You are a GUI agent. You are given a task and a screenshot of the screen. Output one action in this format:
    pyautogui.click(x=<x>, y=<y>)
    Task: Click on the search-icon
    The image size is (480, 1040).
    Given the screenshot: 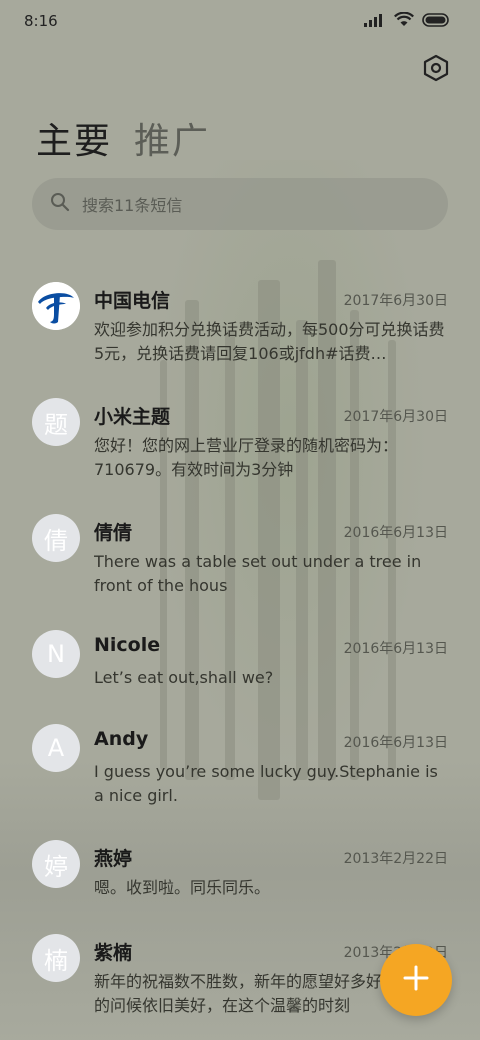 What is the action you would take?
    pyautogui.click(x=60, y=204)
    